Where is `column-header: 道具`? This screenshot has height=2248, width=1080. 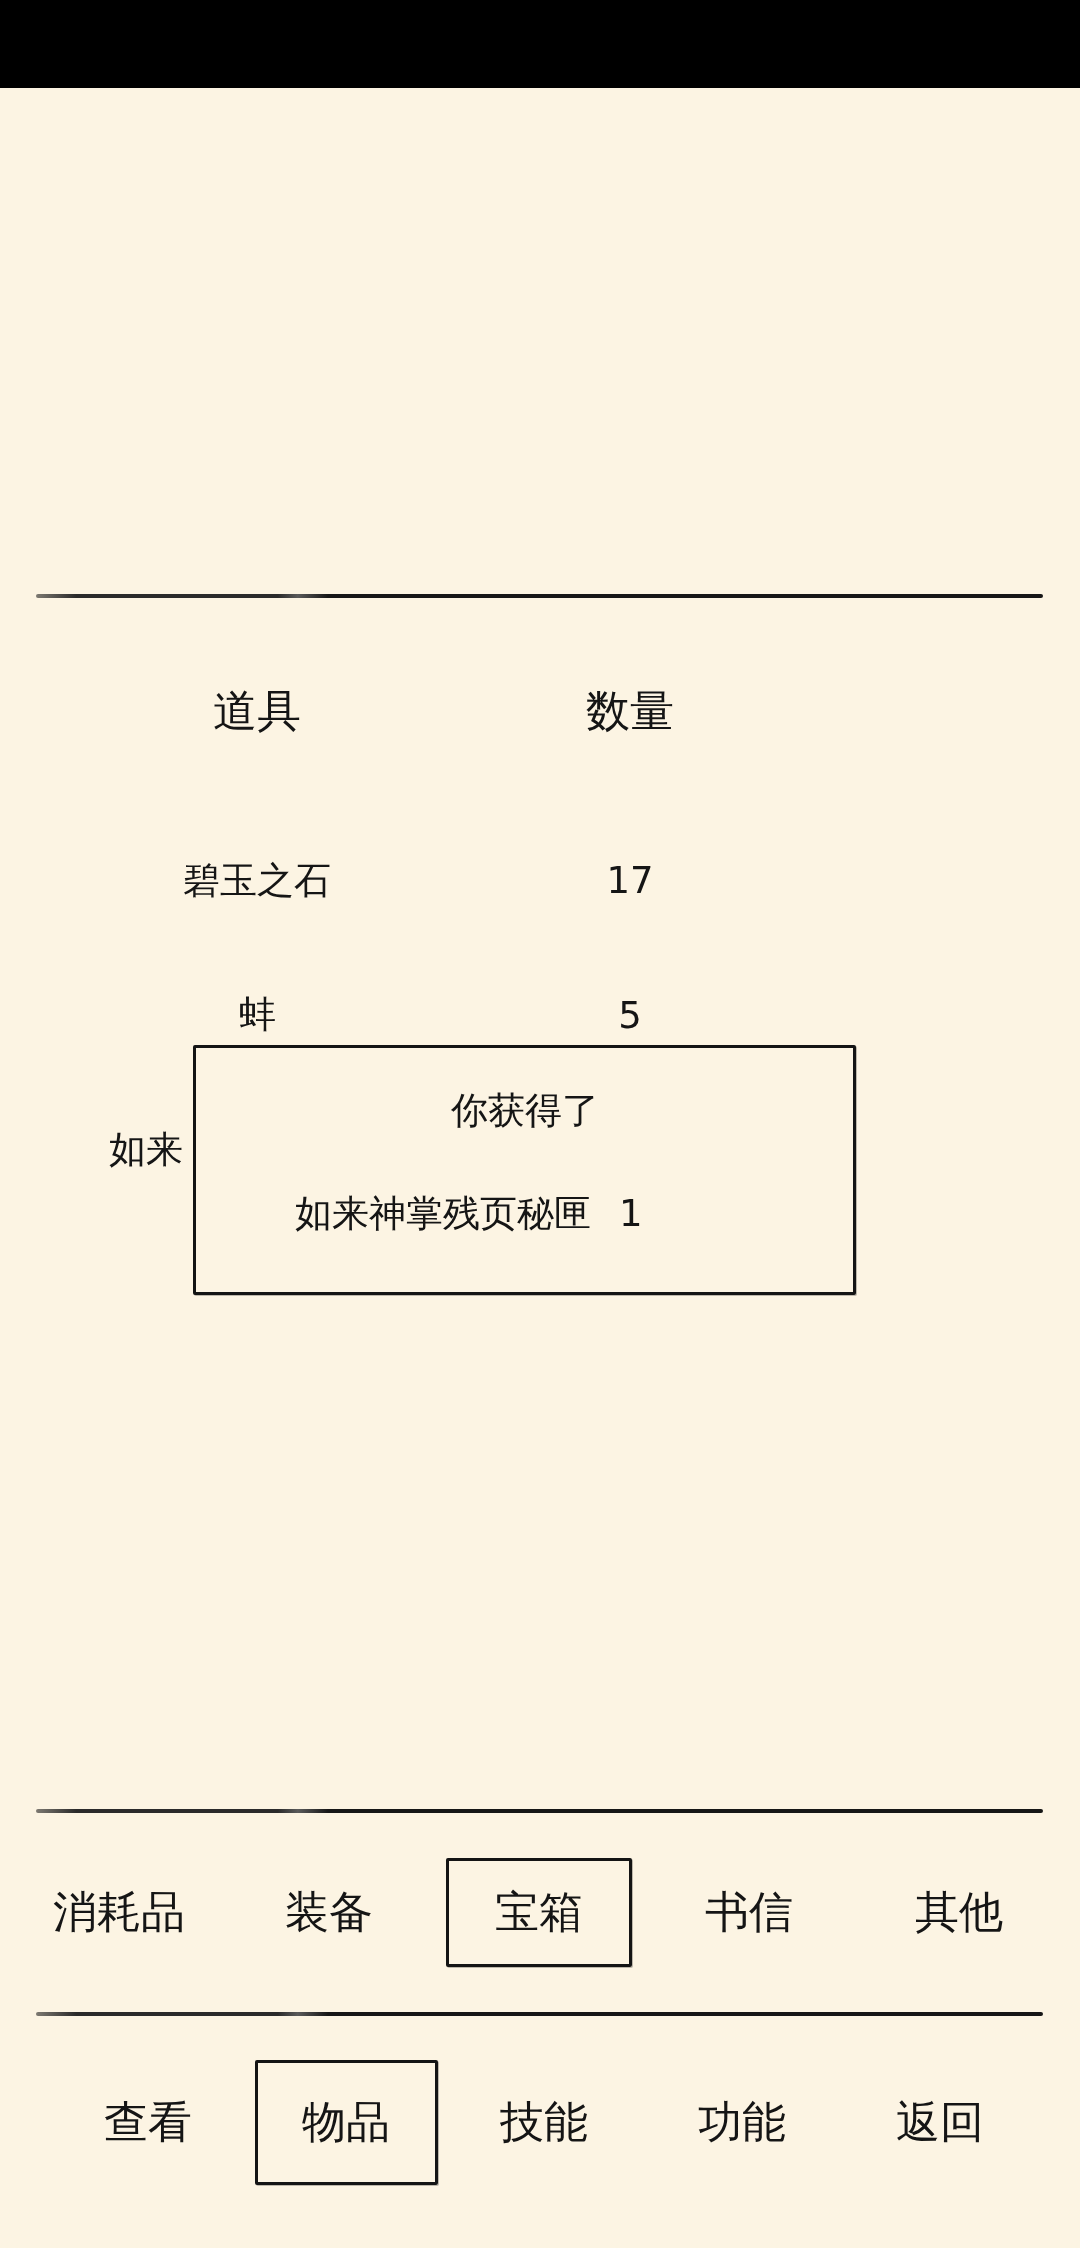 column-header: 道具 is located at coordinates (257, 710).